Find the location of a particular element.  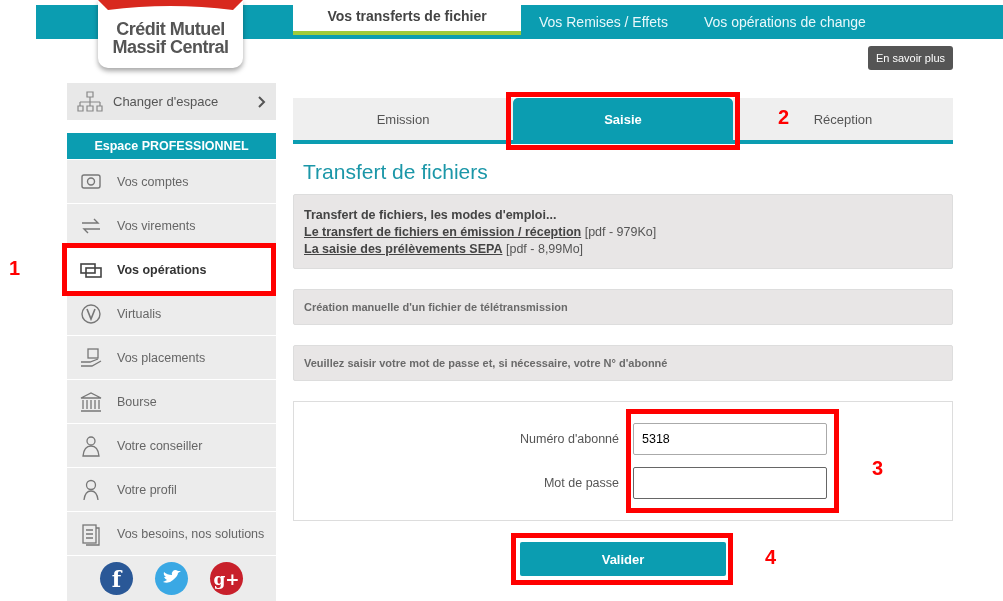

google-plus-icon: g+ is located at coordinates (226, 578).